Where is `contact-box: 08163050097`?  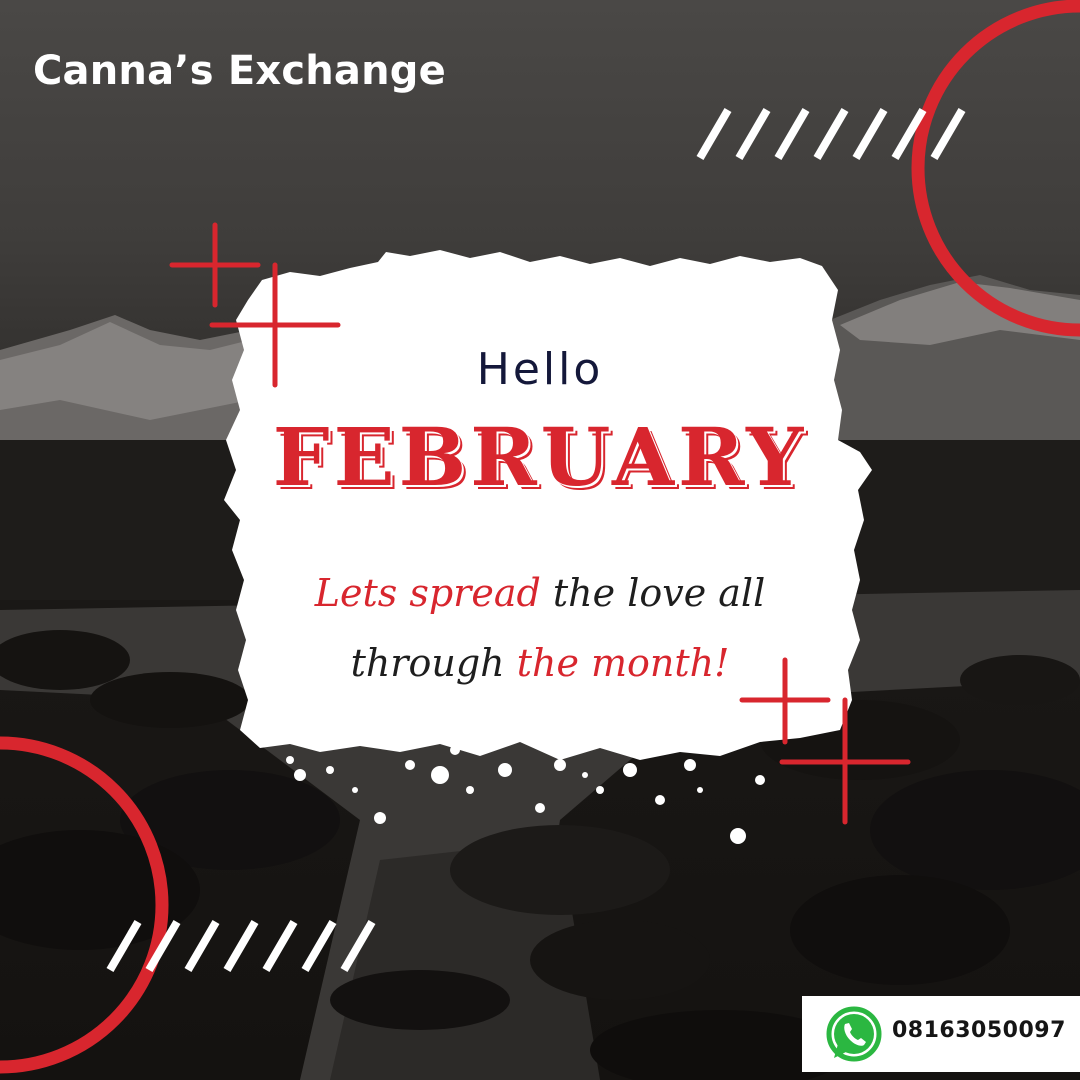 contact-box: 08163050097 is located at coordinates (941, 1034).